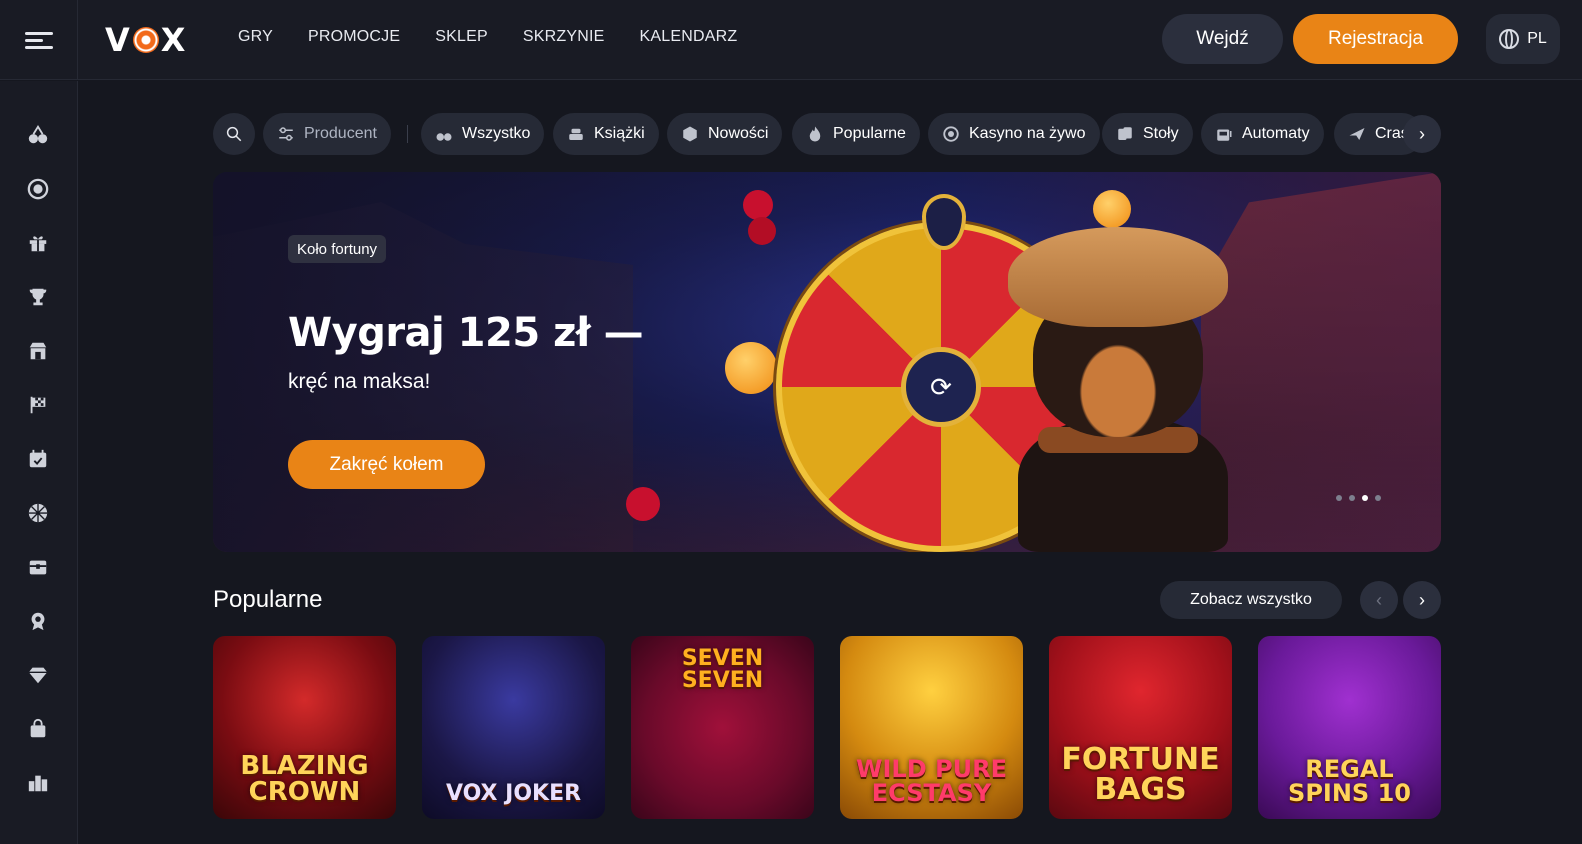 The height and width of the screenshot is (844, 1582). What do you see at coordinates (941, 387) in the screenshot?
I see `refresh-icon: ⟳` at bounding box center [941, 387].